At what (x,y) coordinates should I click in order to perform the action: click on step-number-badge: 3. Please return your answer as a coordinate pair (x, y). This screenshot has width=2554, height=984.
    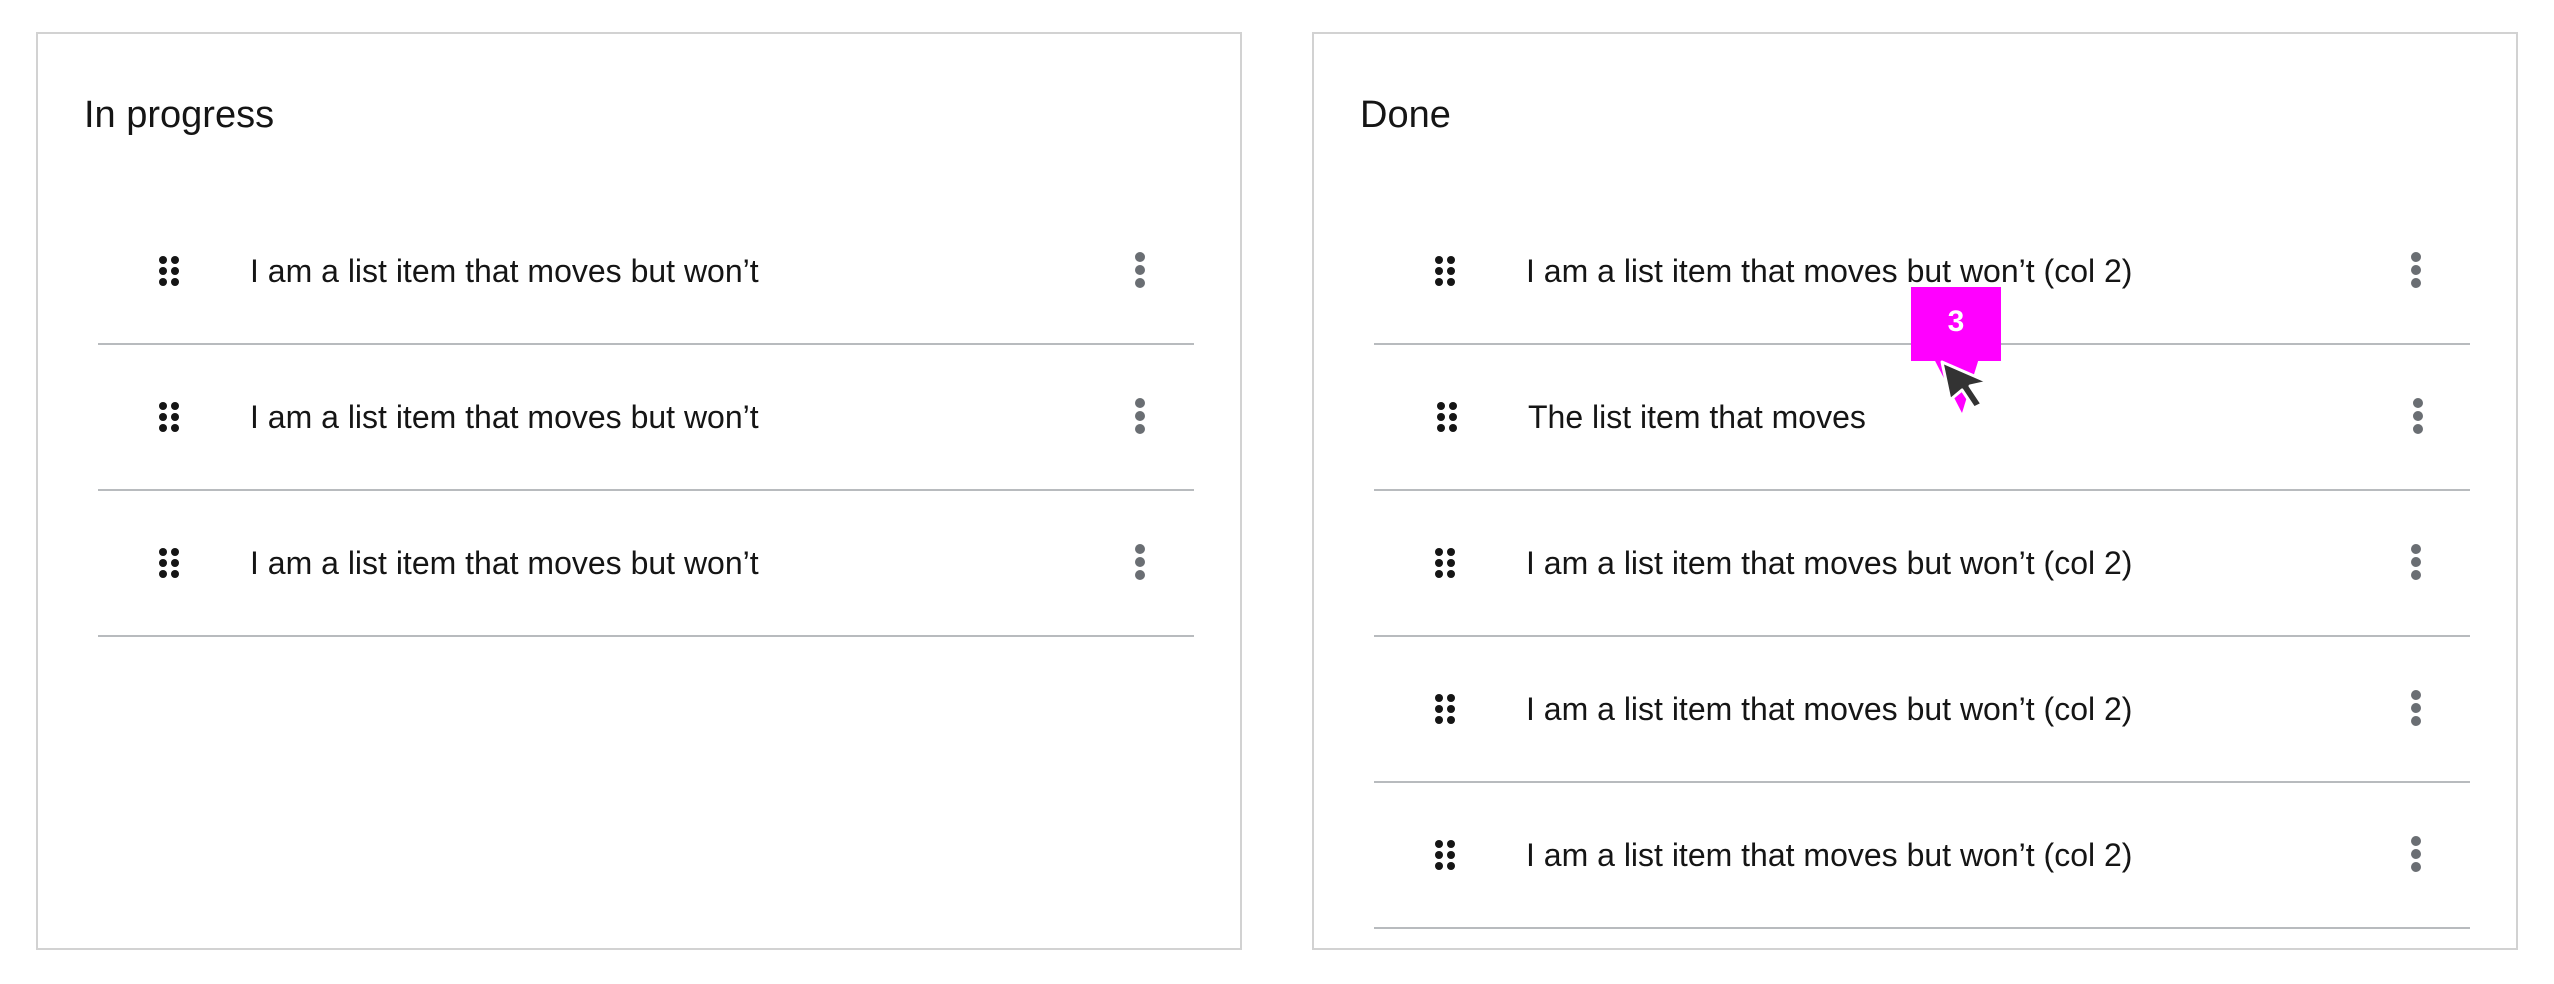
    Looking at the image, I should click on (1956, 324).